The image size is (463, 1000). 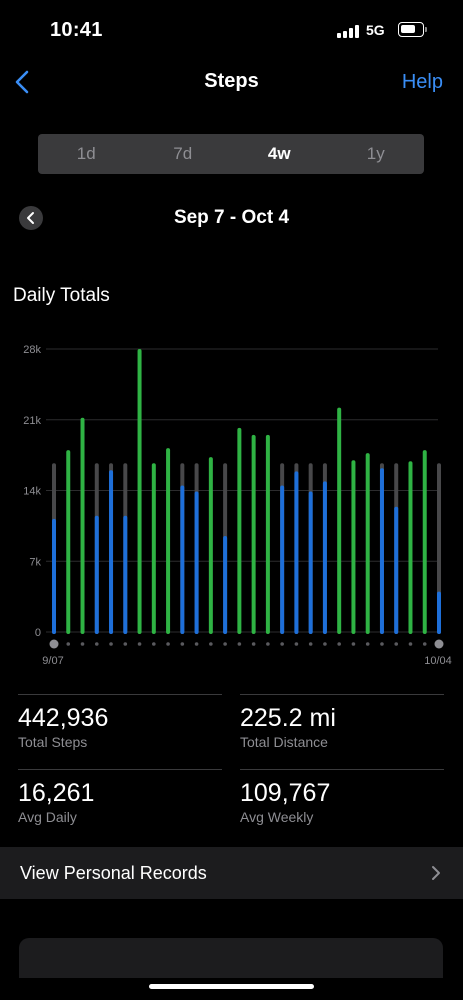 I want to click on stat-label: Avg Daily, so click(x=47, y=817).